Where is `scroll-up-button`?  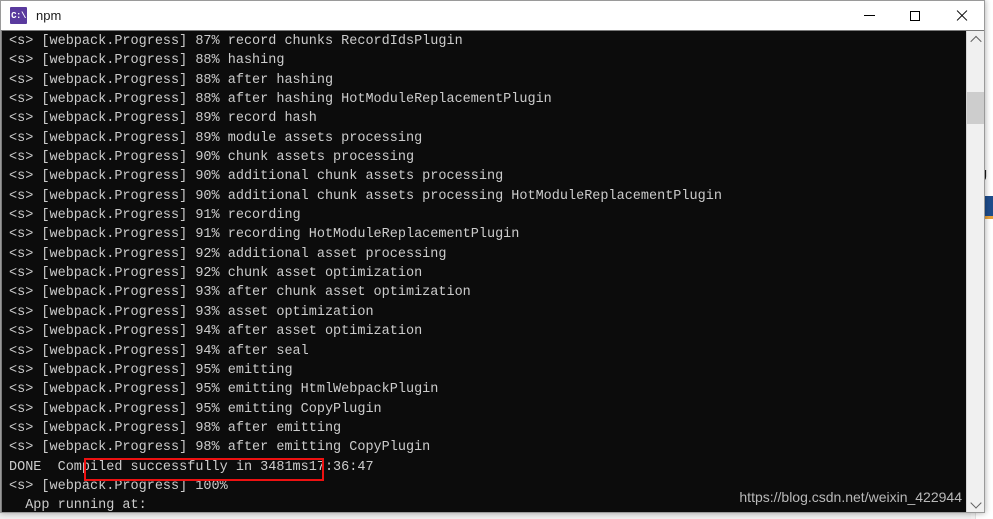
scroll-up-button is located at coordinates (975, 40).